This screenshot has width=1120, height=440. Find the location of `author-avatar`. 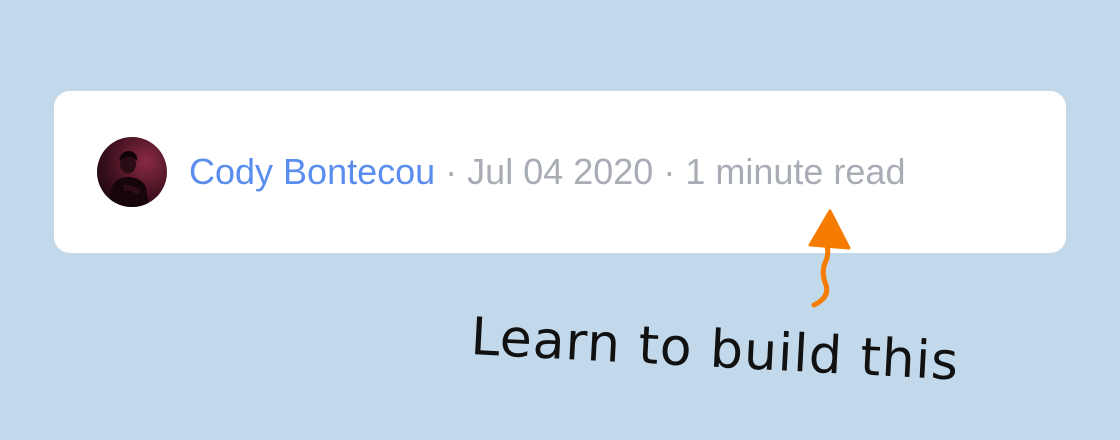

author-avatar is located at coordinates (132, 172).